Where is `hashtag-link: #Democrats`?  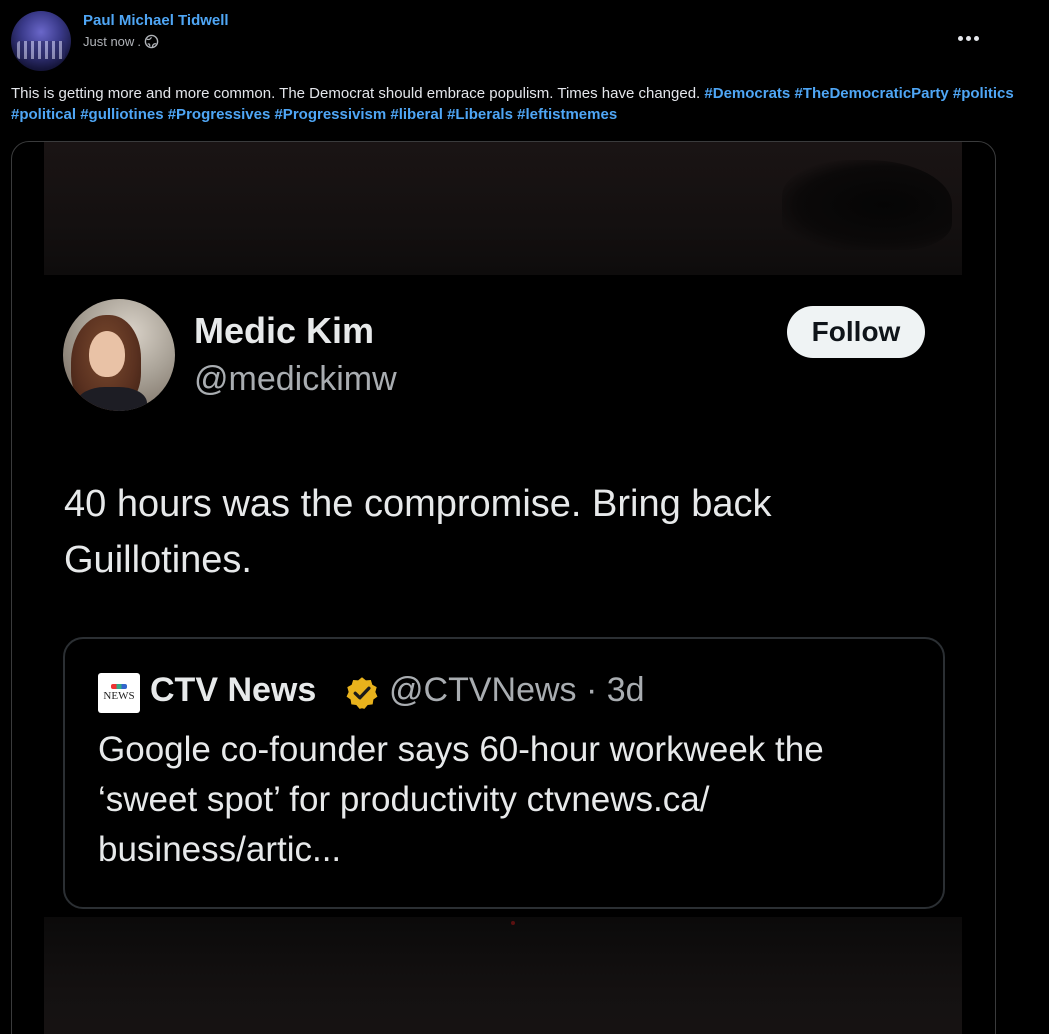 hashtag-link: #Democrats is located at coordinates (747, 93).